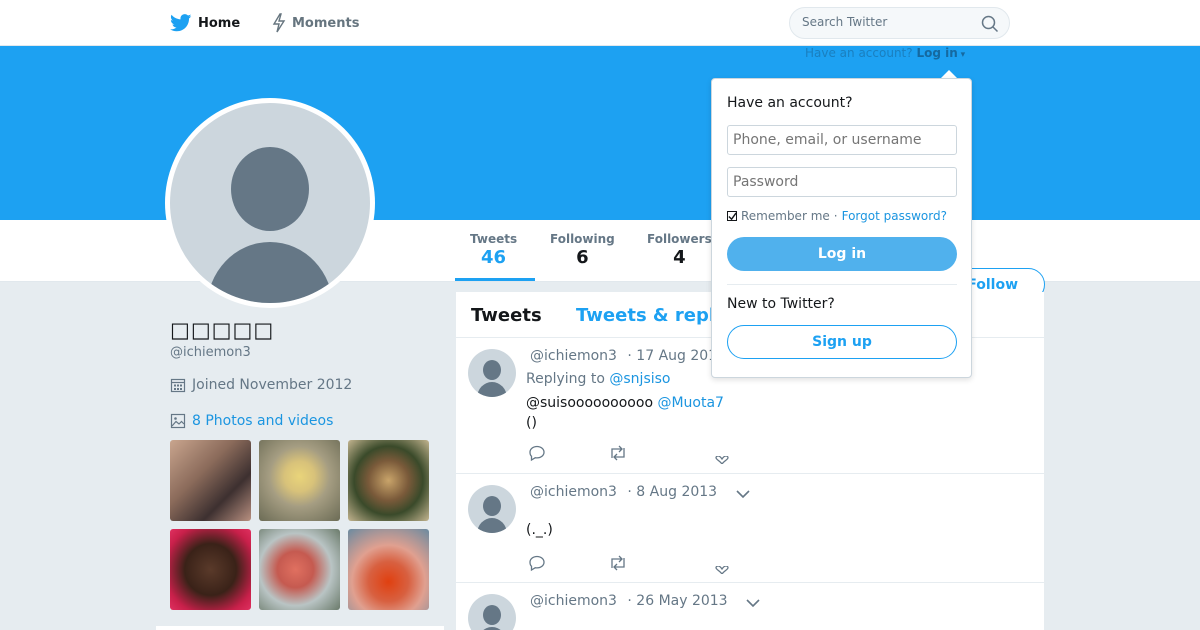 Image resolution: width=1200 pixels, height=630 pixels. What do you see at coordinates (222, 330) in the screenshot?
I see `profile-name: □□□□□` at bounding box center [222, 330].